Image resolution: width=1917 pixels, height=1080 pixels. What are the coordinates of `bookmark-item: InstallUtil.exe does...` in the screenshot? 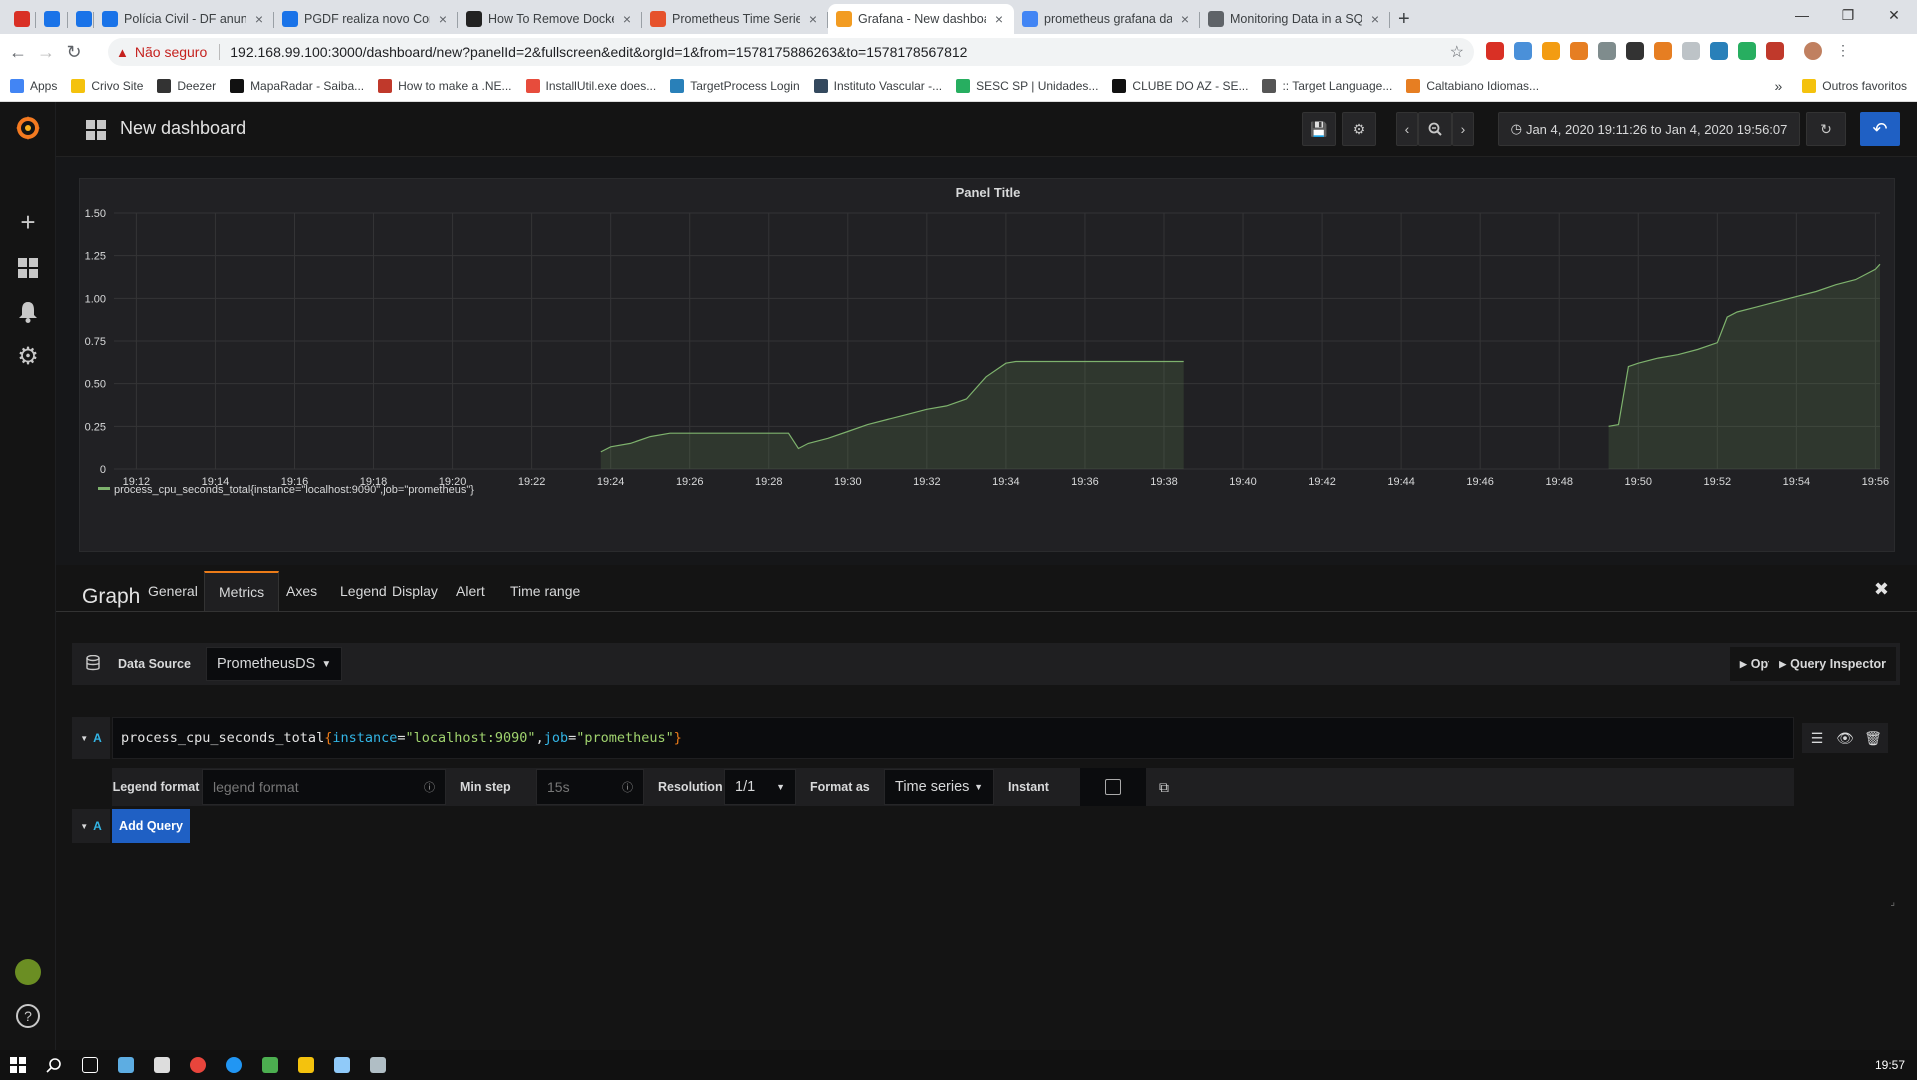 It's located at (590, 85).